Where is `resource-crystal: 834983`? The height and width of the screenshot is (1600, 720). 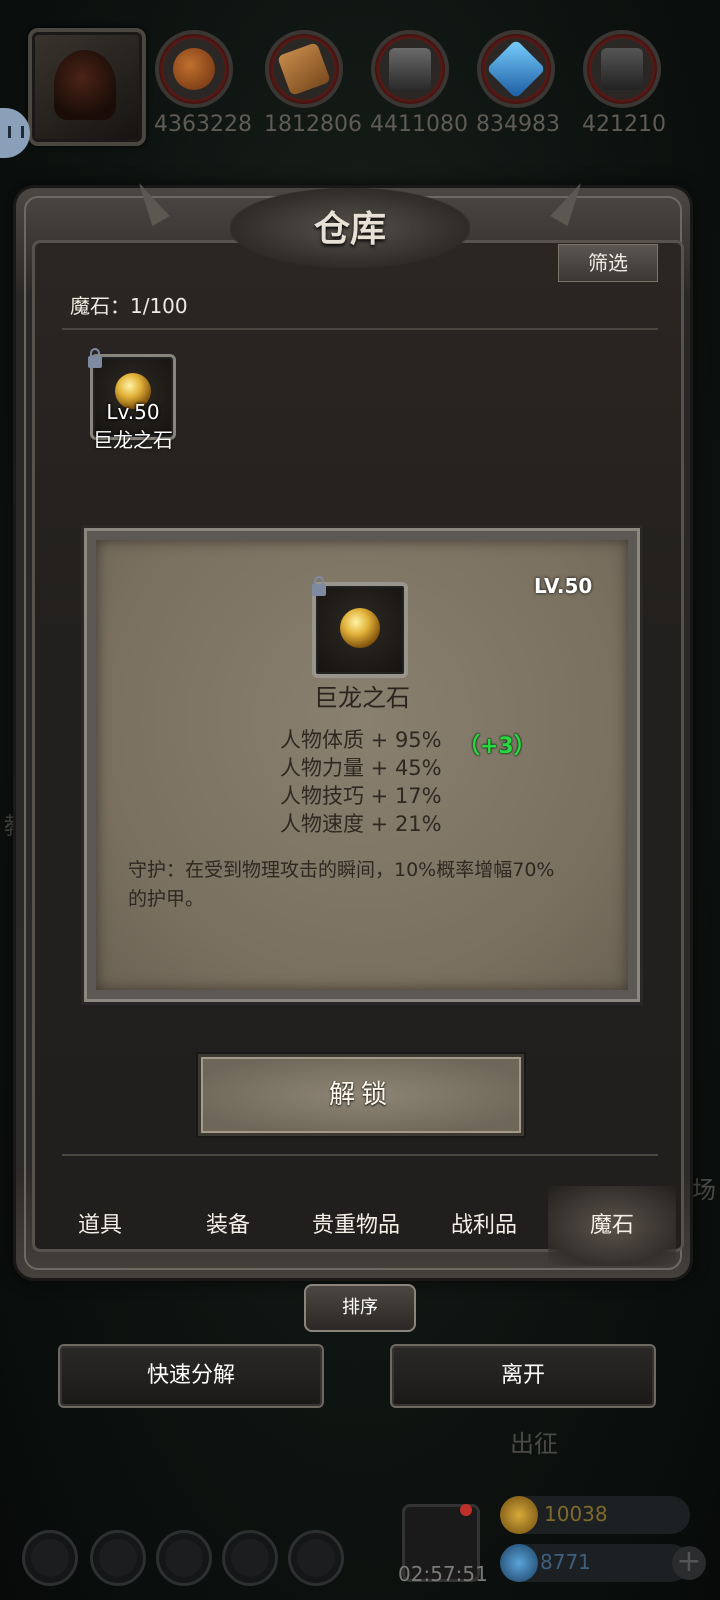 resource-crystal: 834983 is located at coordinates (518, 83).